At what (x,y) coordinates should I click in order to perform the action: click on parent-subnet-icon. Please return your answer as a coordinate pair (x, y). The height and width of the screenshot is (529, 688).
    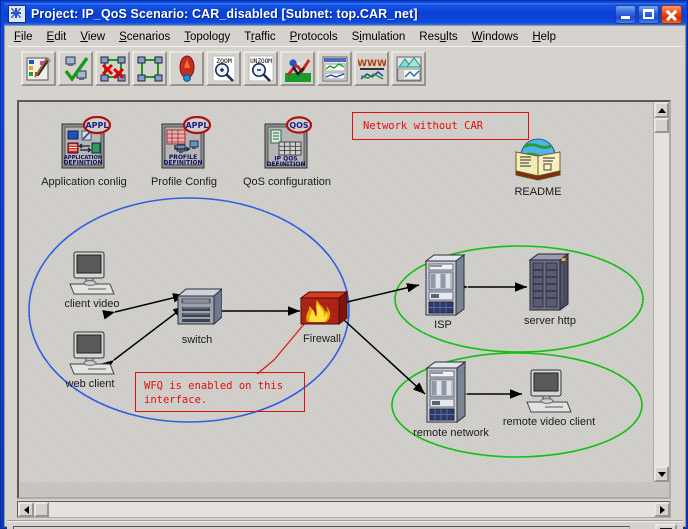
    Looking at the image, I should click on (186, 68).